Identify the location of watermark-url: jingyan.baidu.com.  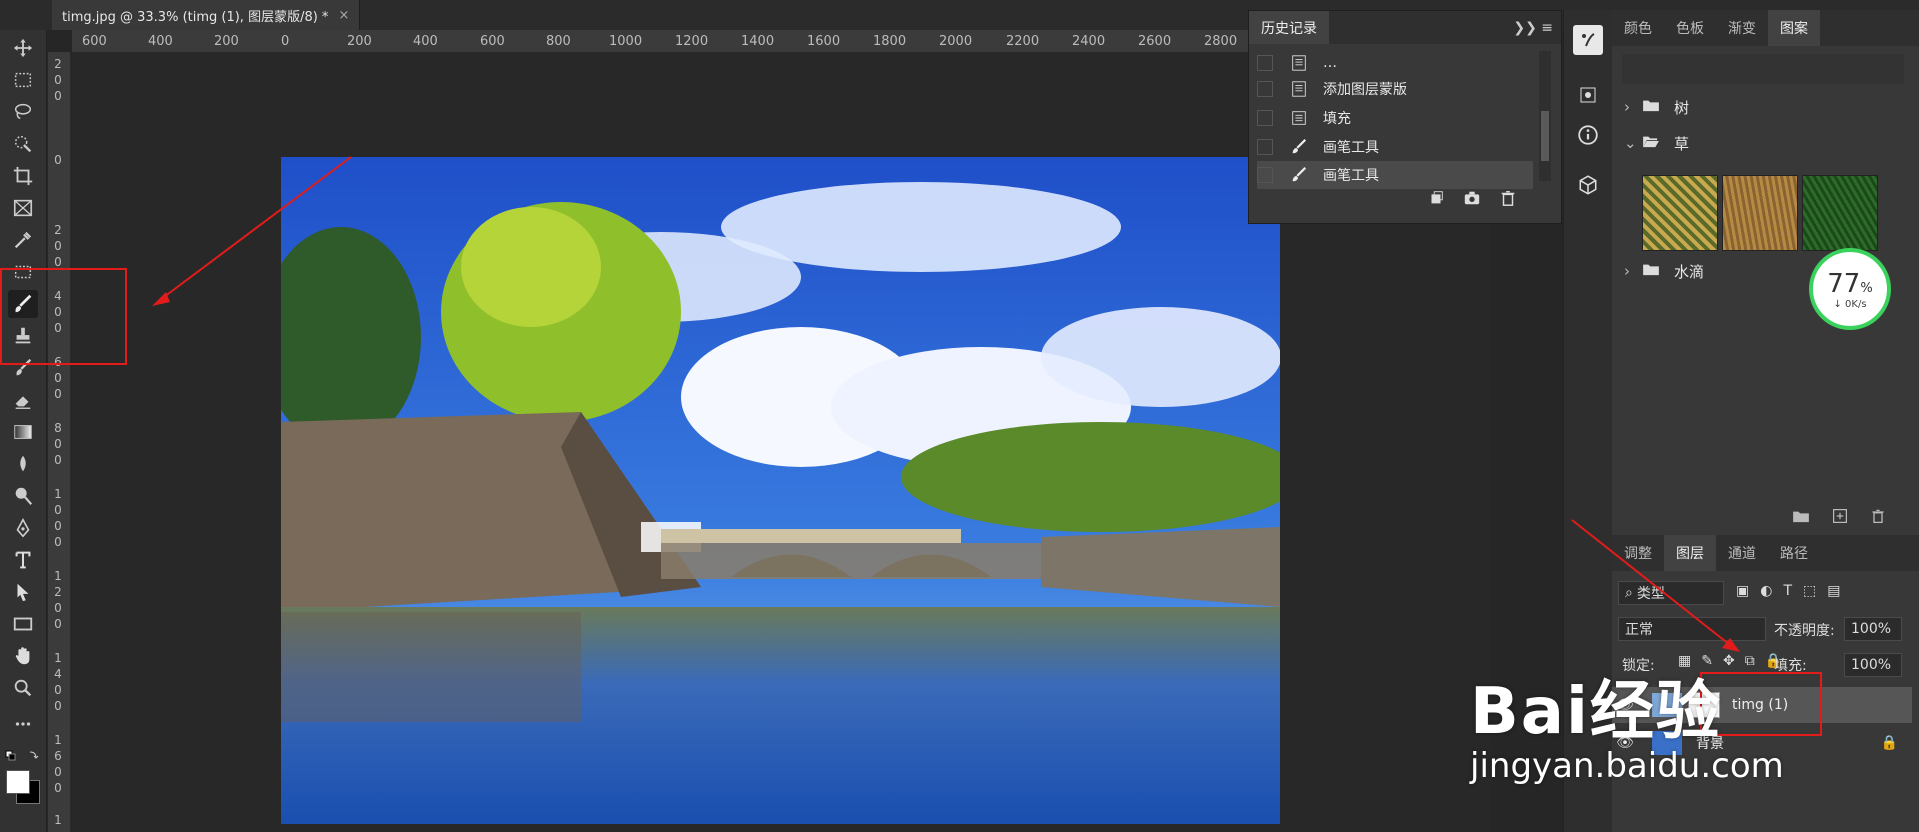
(1627, 766).